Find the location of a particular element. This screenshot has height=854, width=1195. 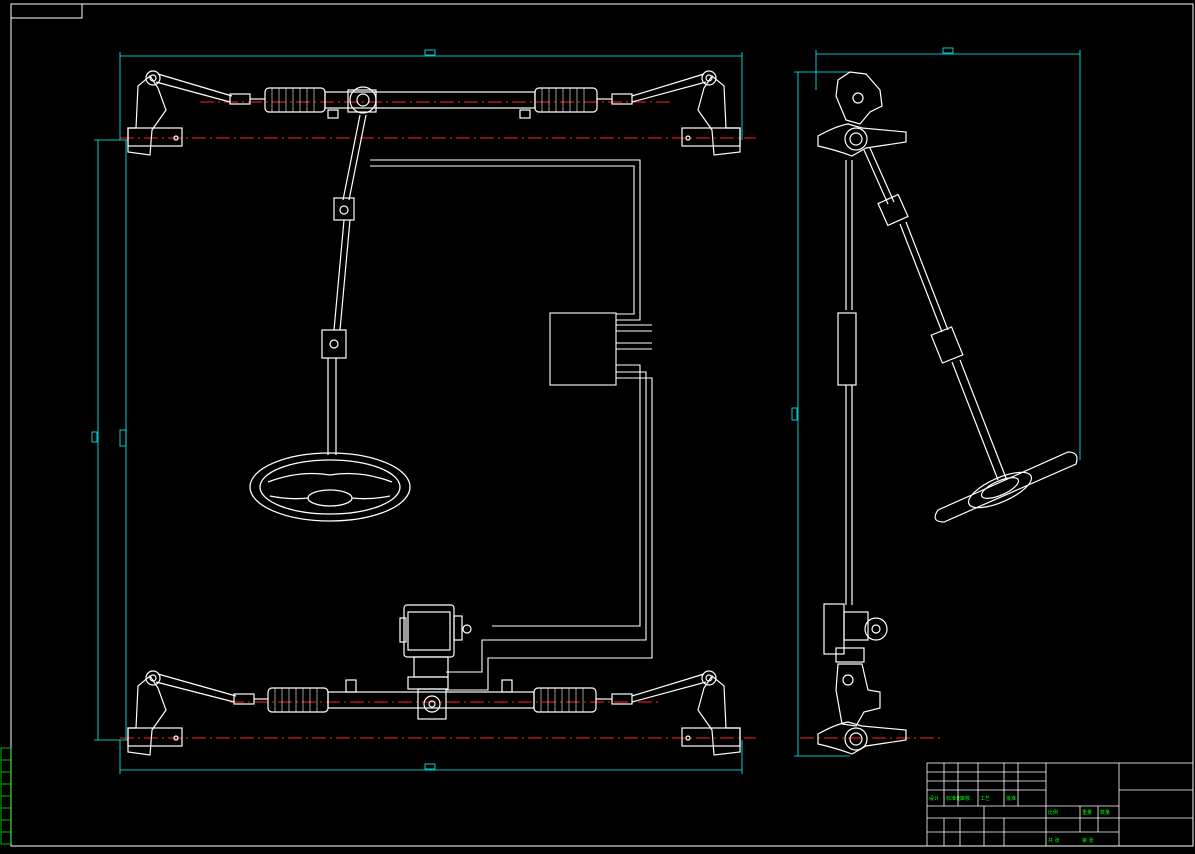

title-cell-5: 批准 is located at coordinates (1011, 798).